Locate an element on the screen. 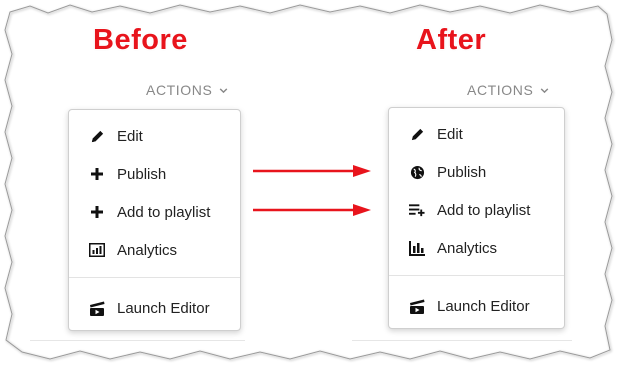 Image resolution: width=617 pixels, height=367 pixels. arrow-publish is located at coordinates (312, 171).